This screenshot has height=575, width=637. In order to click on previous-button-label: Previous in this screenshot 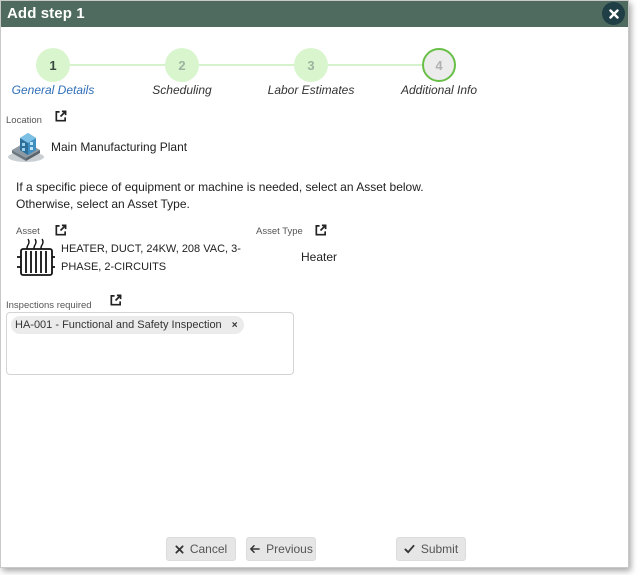, I will do `click(289, 549)`.